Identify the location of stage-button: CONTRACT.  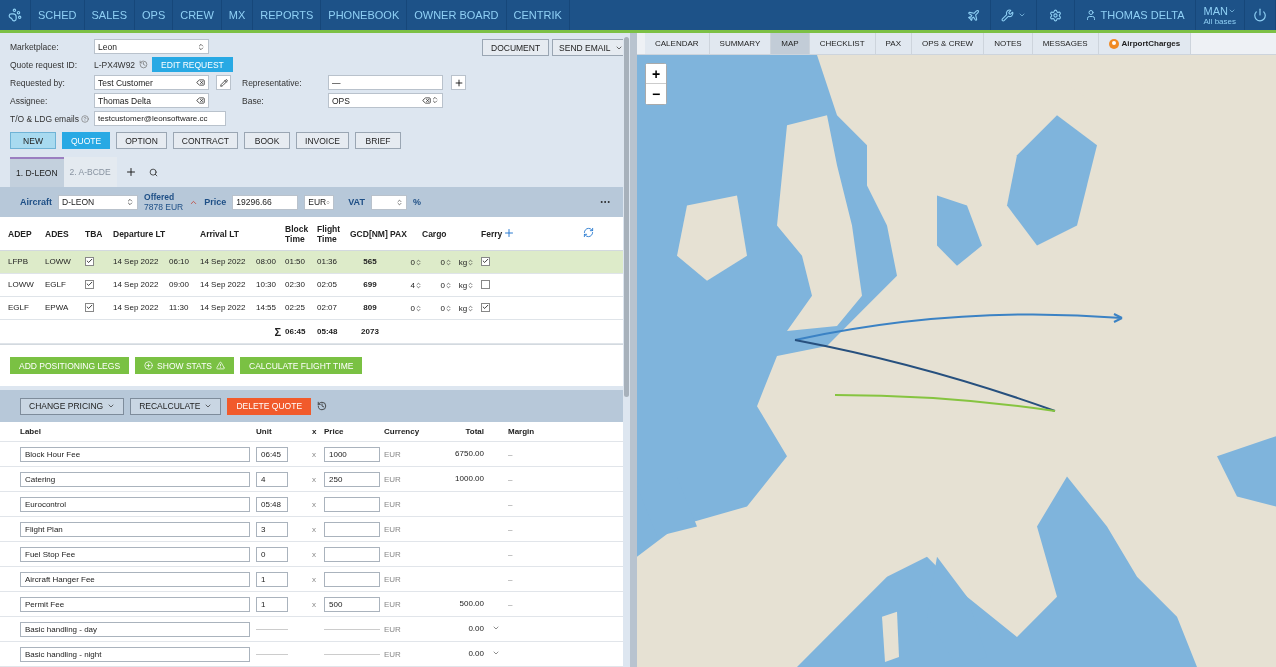
(205, 140).